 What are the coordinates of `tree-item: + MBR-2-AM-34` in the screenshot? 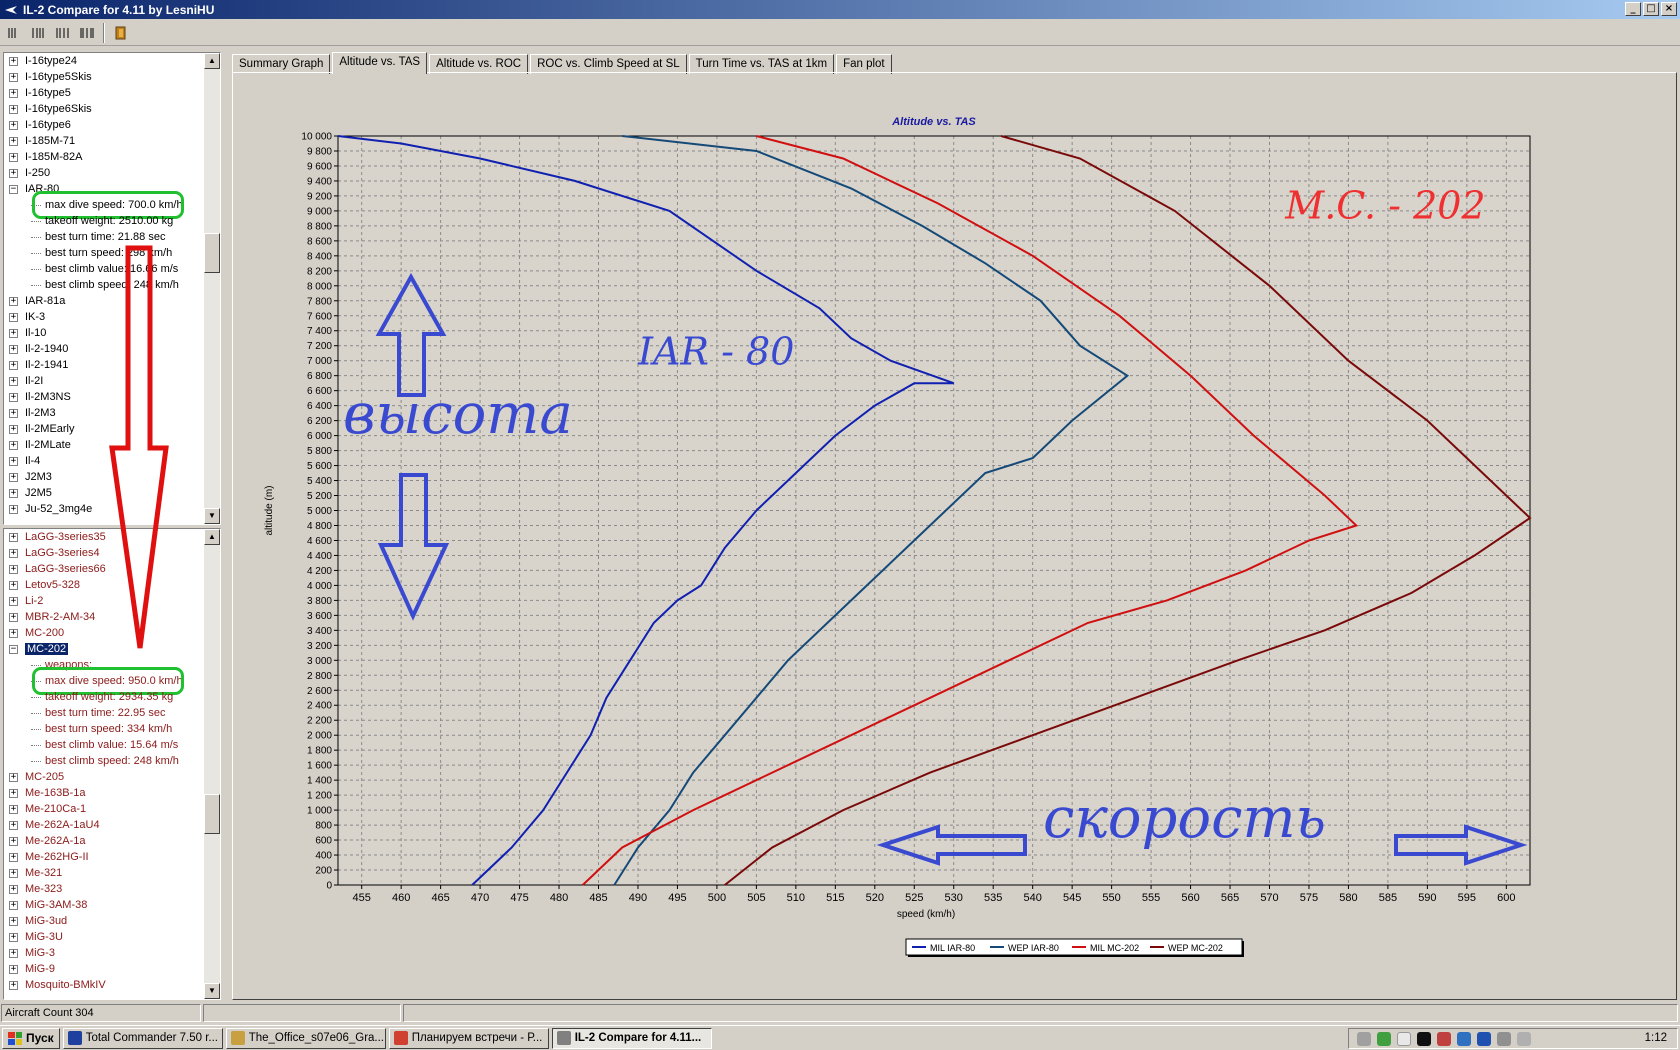 It's located at (104, 617).